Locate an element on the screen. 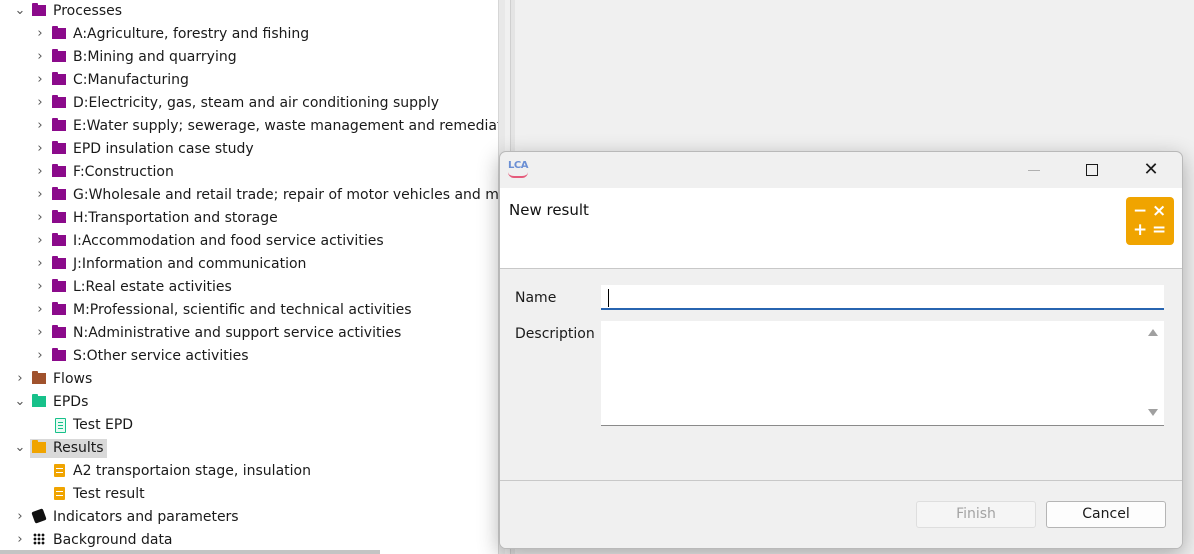 The width and height of the screenshot is (1194, 554). maximize-button is located at coordinates (1092, 170).